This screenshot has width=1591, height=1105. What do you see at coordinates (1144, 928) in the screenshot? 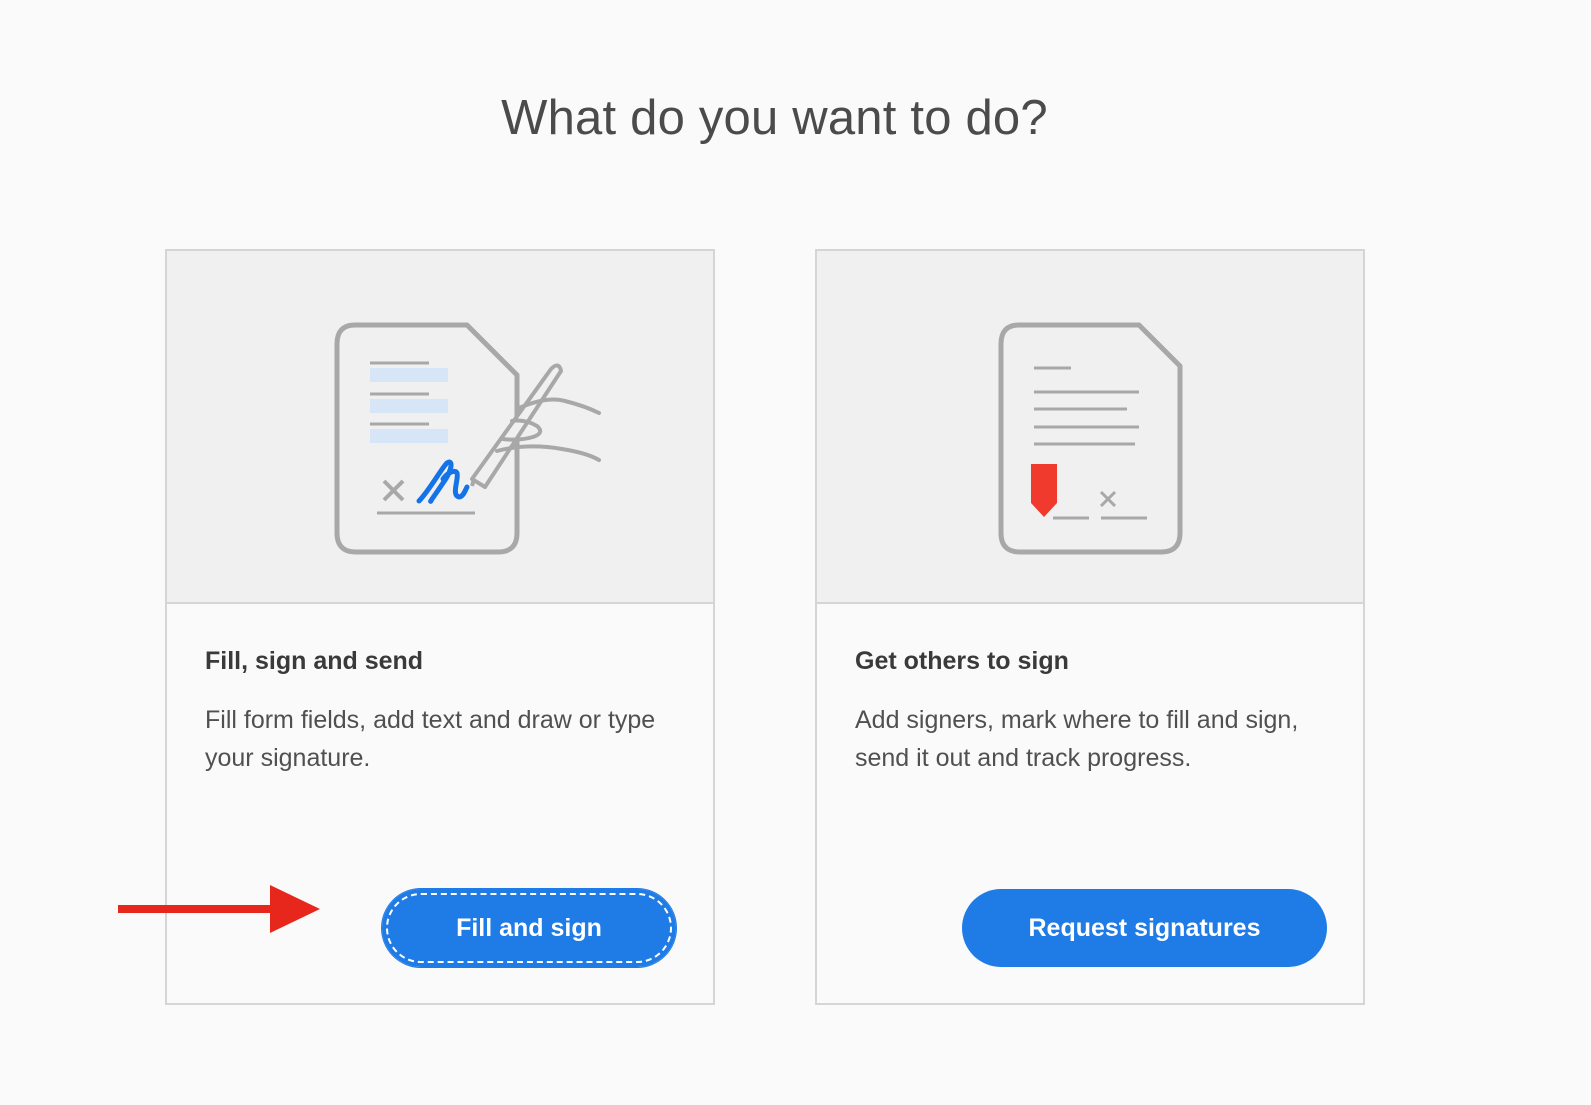
I see `request-signatures-button: Request signatures` at bounding box center [1144, 928].